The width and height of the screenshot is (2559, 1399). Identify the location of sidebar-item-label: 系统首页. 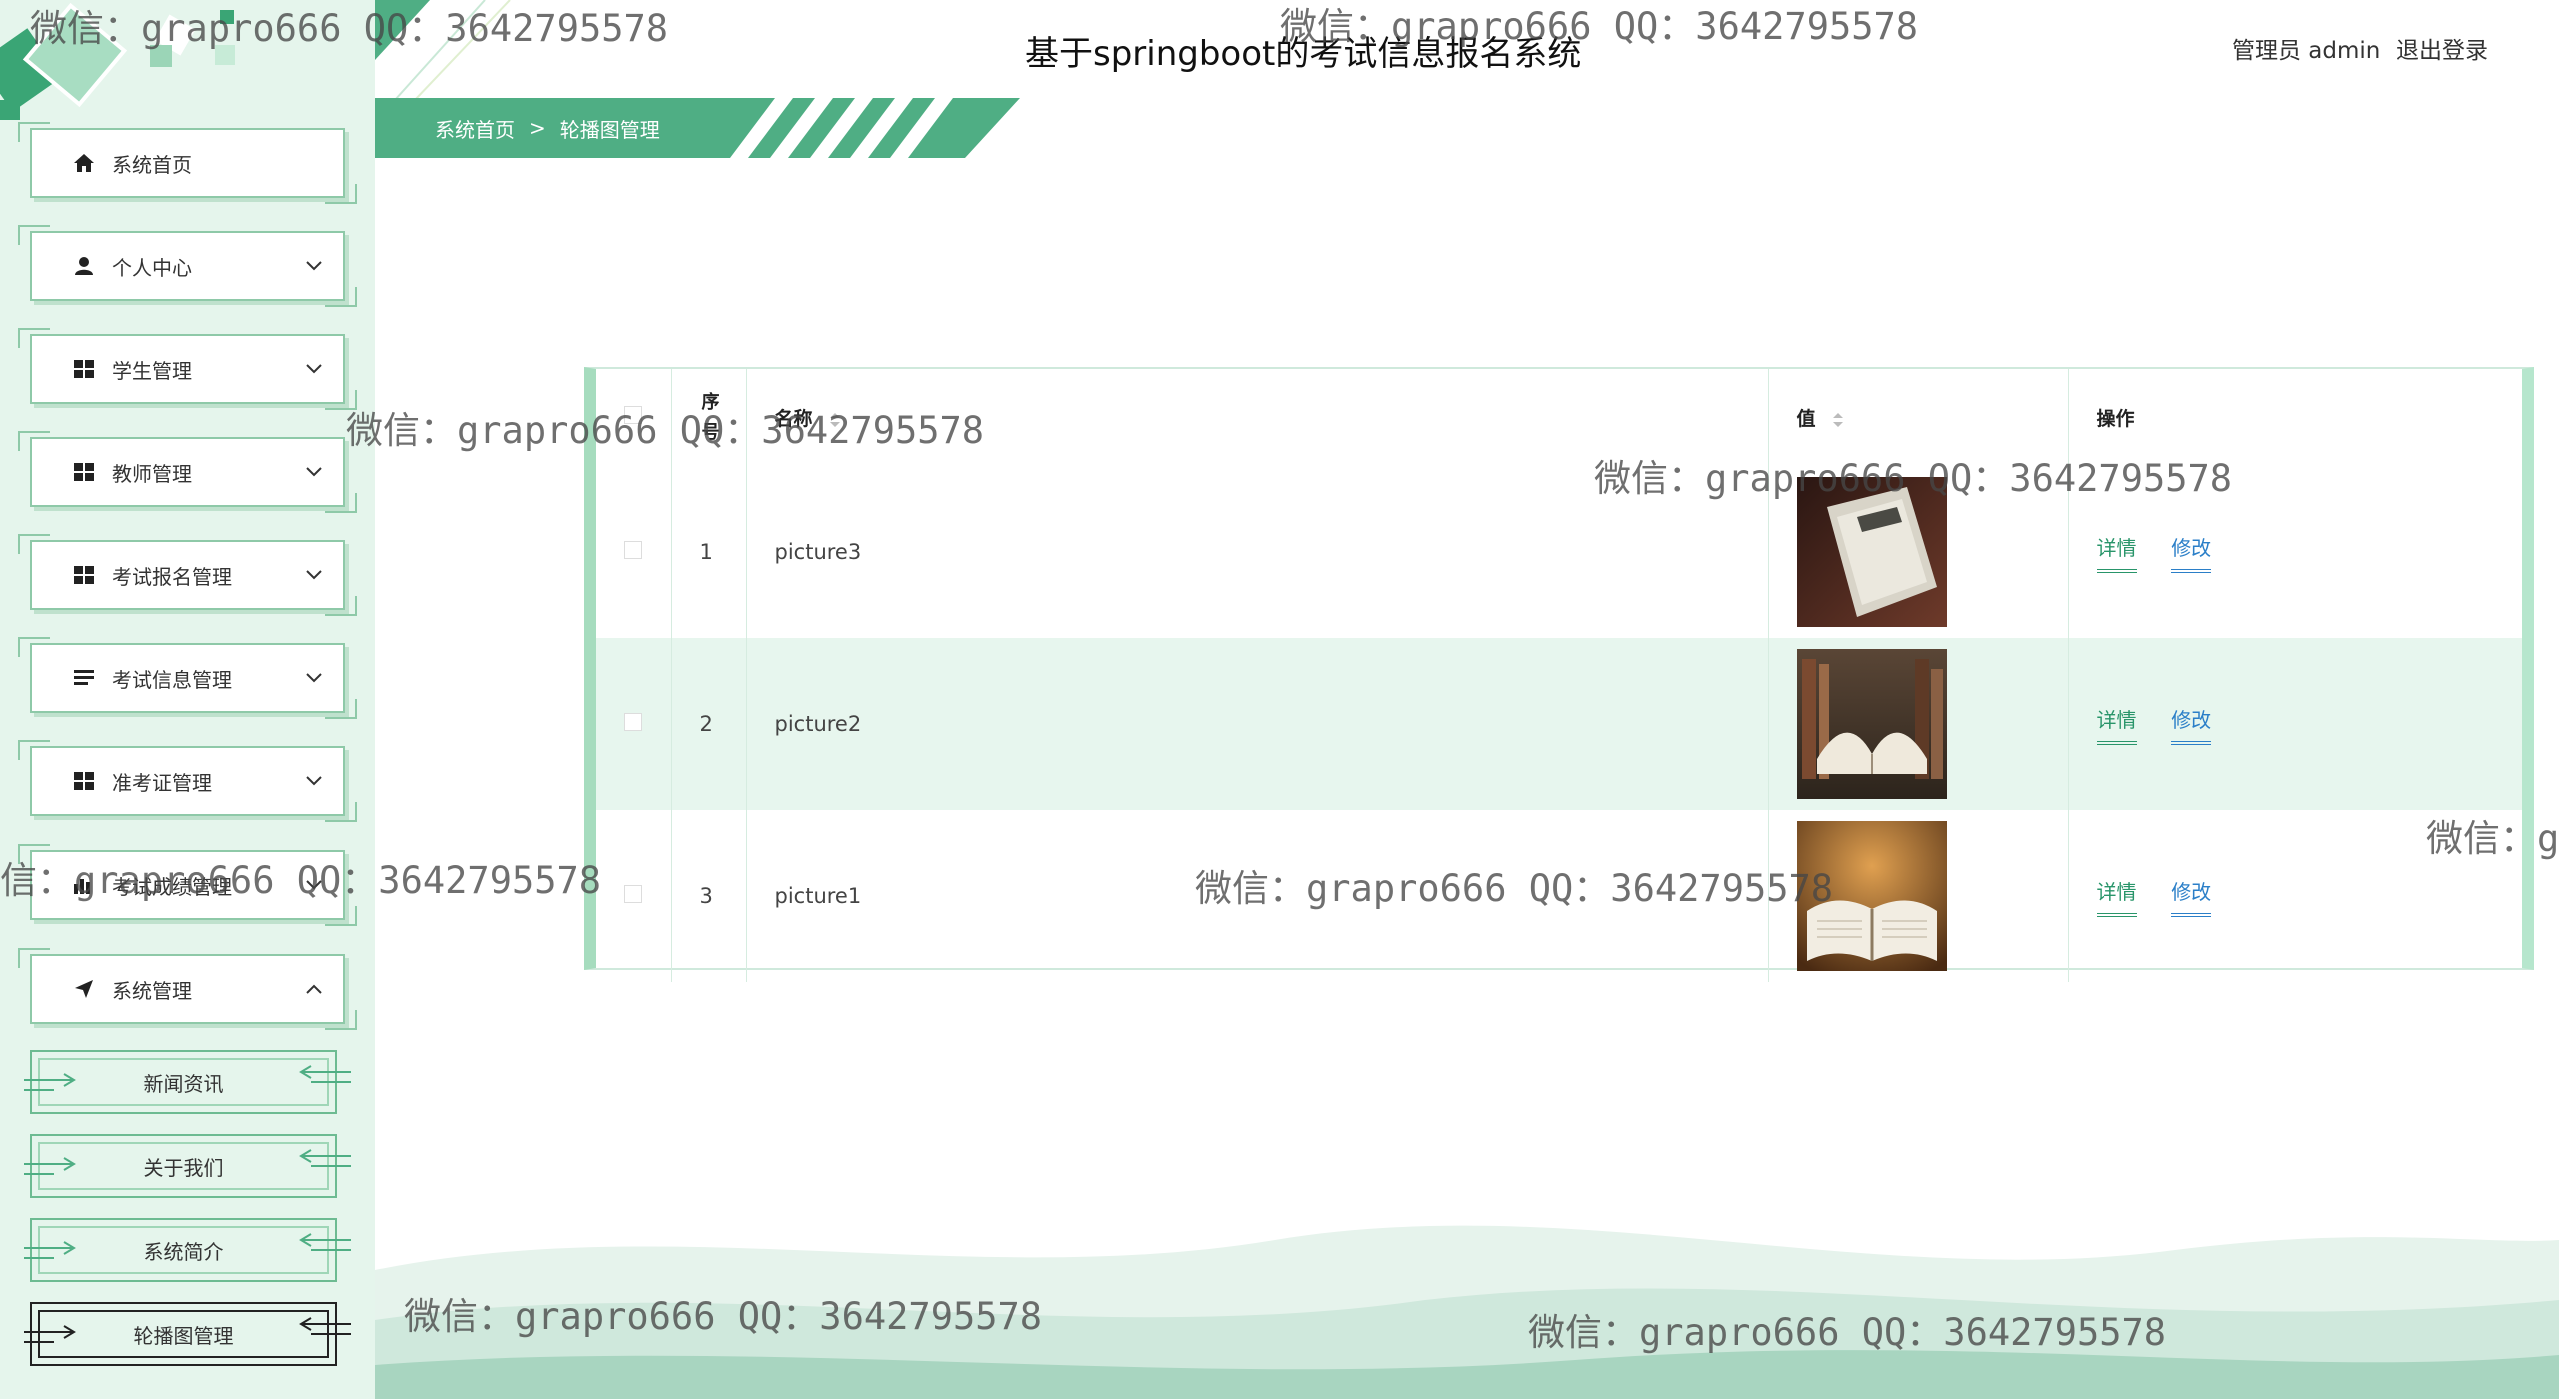
(152, 164).